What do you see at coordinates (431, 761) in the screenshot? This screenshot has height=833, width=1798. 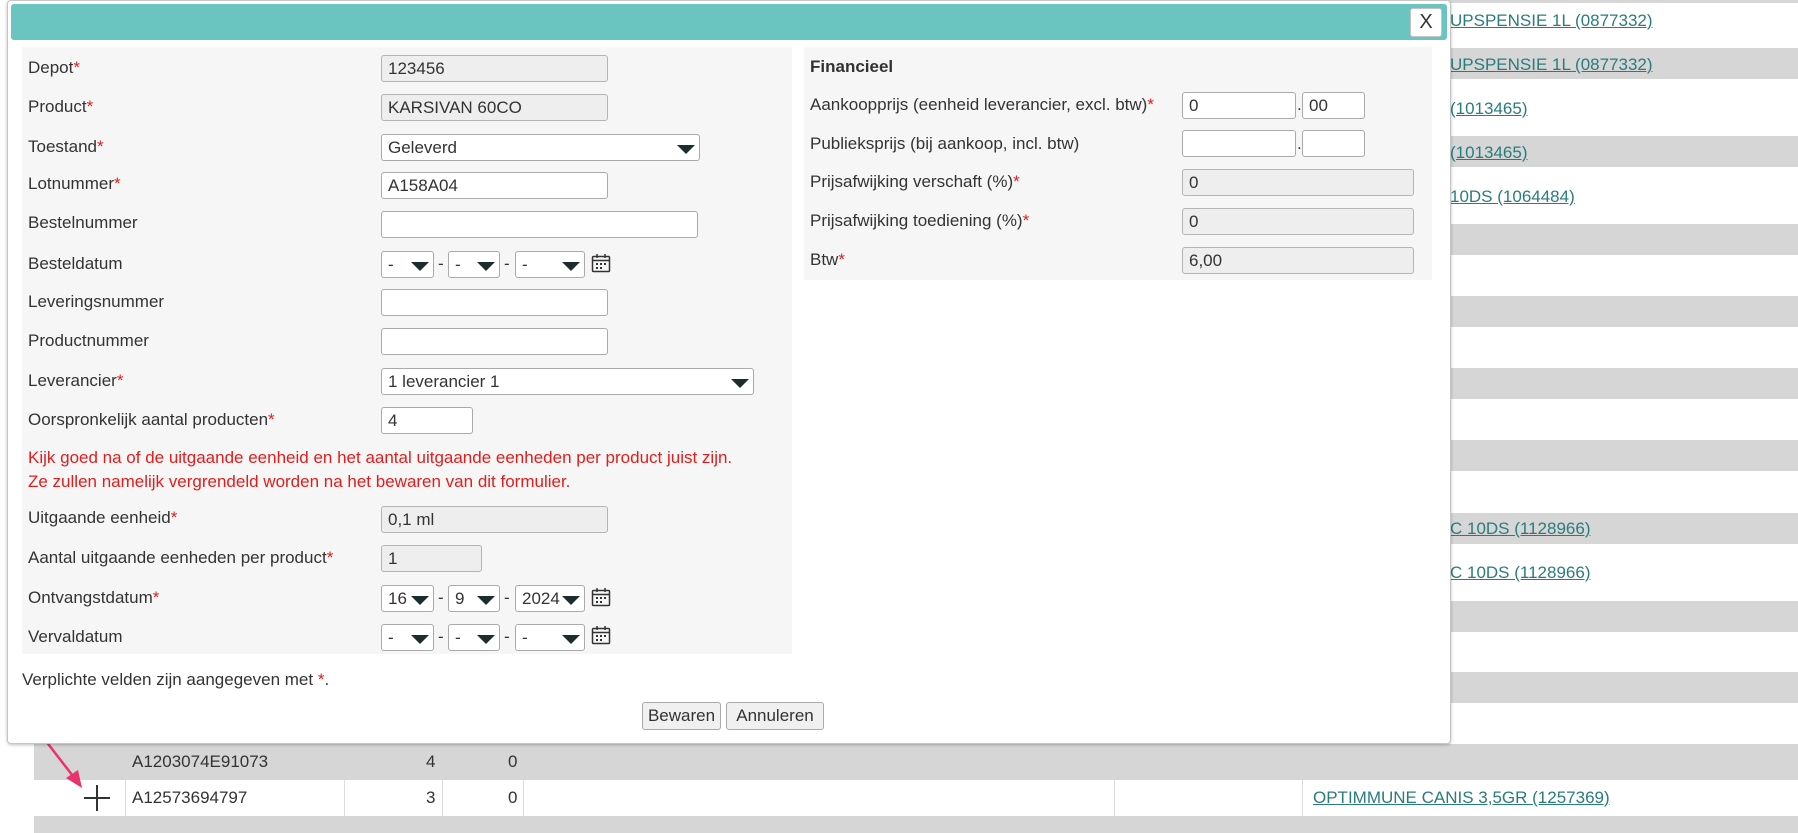 I see `quantity-cell: 4` at bounding box center [431, 761].